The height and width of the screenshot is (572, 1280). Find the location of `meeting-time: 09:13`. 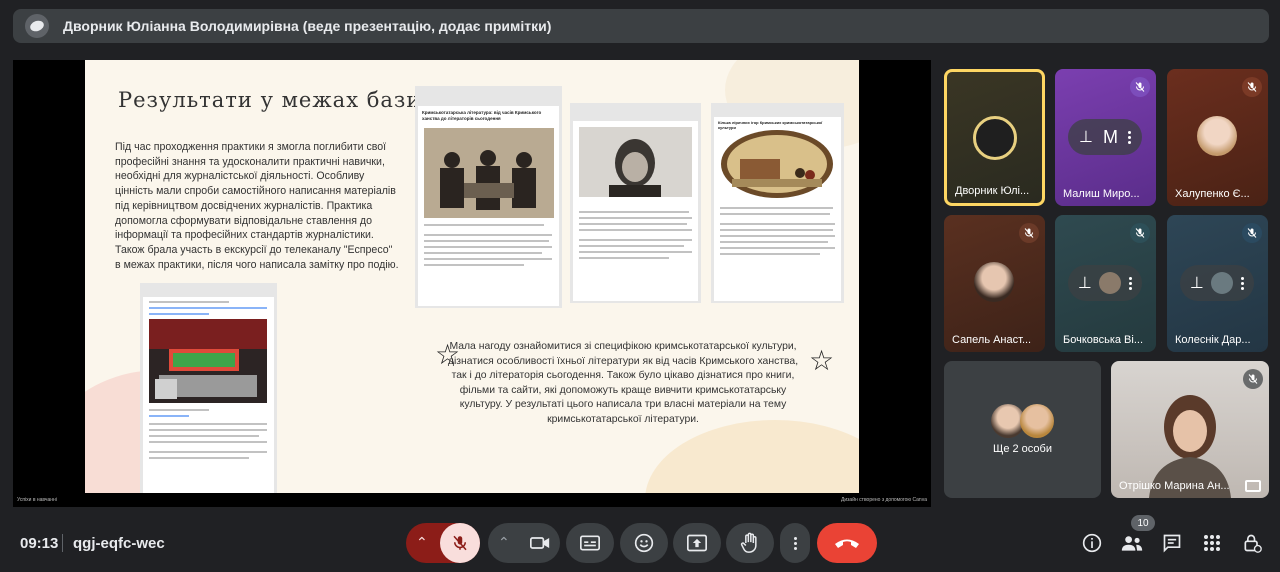

meeting-time: 09:13 is located at coordinates (39, 543).